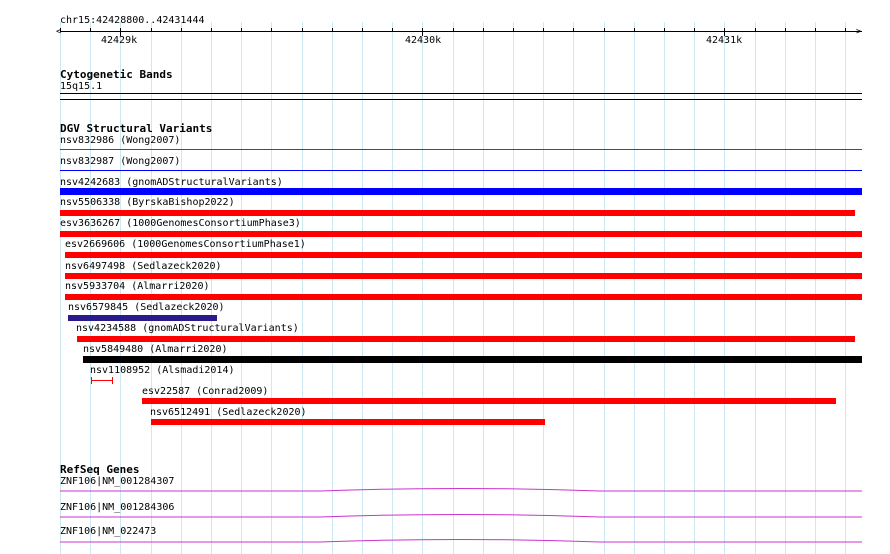 The width and height of the screenshot is (890, 554). I want to click on ruler-label-42430k: 42430k, so click(423, 40).